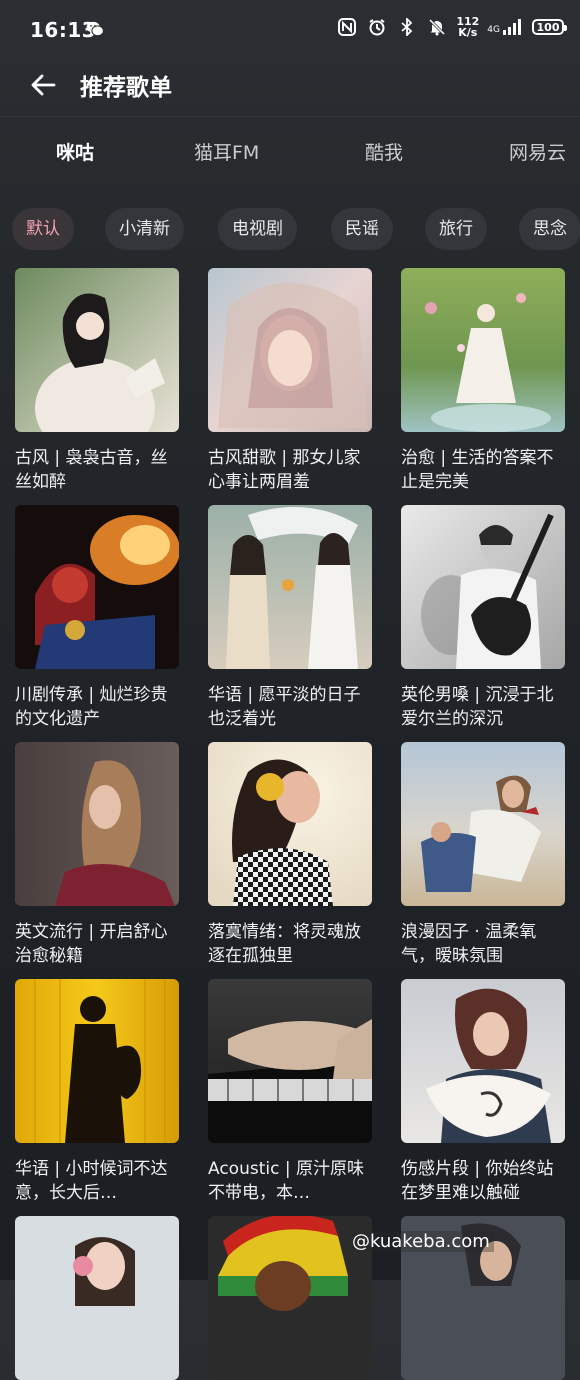  Describe the element at coordinates (493, 30) in the screenshot. I see `signal-type: 4G` at that location.